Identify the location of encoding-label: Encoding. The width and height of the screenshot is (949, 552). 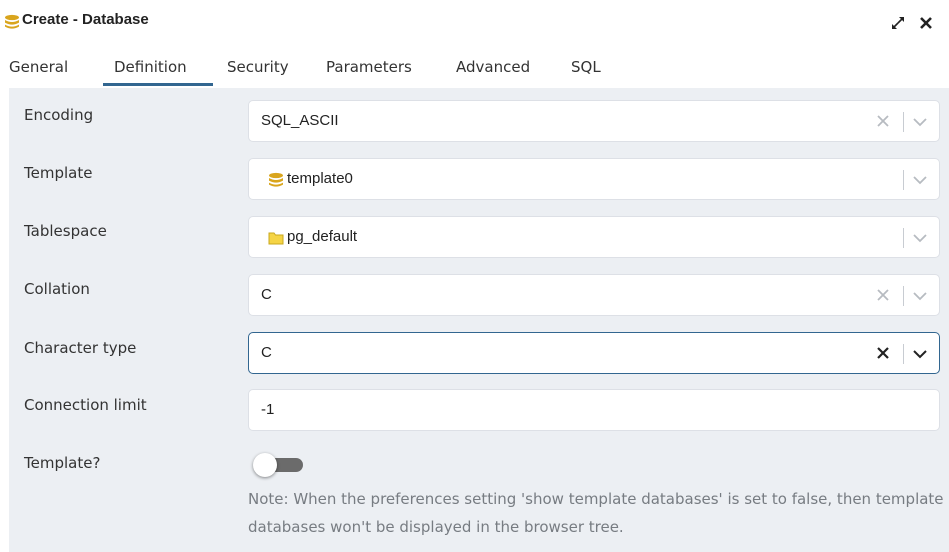
(59, 115).